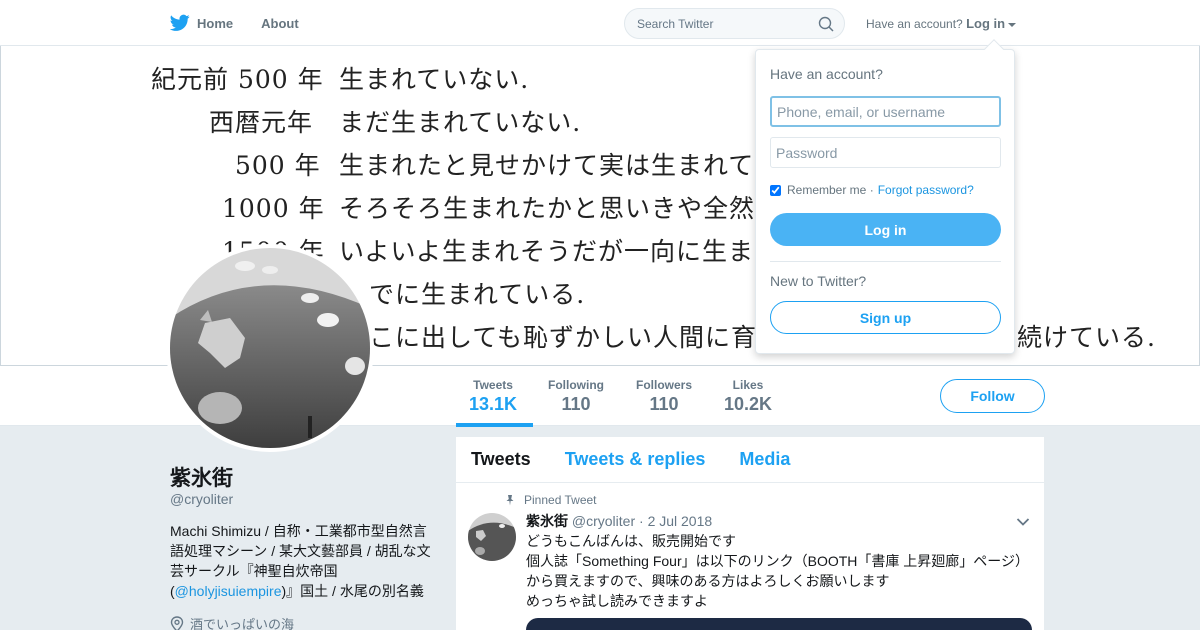 The image size is (1200, 630). What do you see at coordinates (764, 459) in the screenshot?
I see `tab-media: Media` at bounding box center [764, 459].